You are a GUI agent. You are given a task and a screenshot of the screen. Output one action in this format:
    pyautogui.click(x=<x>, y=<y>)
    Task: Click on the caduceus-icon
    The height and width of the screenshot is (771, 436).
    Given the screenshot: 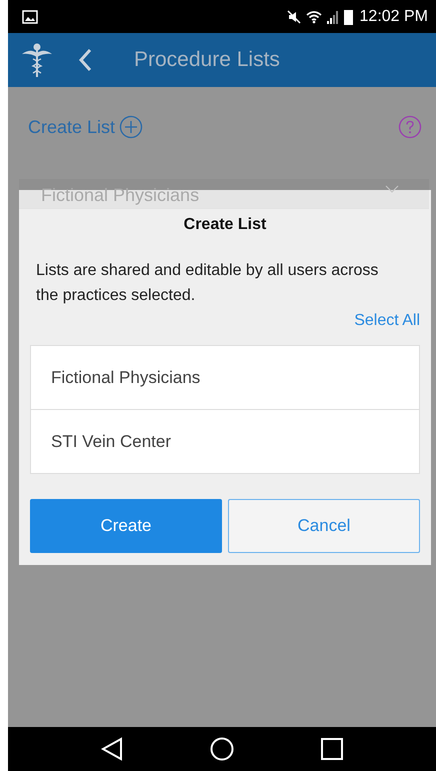 What is the action you would take?
    pyautogui.click(x=37, y=60)
    